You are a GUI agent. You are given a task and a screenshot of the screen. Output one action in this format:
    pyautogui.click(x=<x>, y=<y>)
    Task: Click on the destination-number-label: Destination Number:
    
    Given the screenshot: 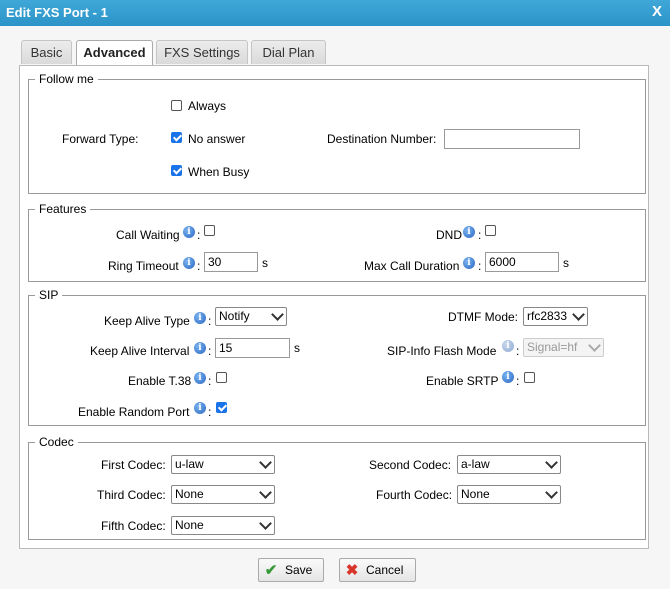 What is the action you would take?
    pyautogui.click(x=382, y=139)
    